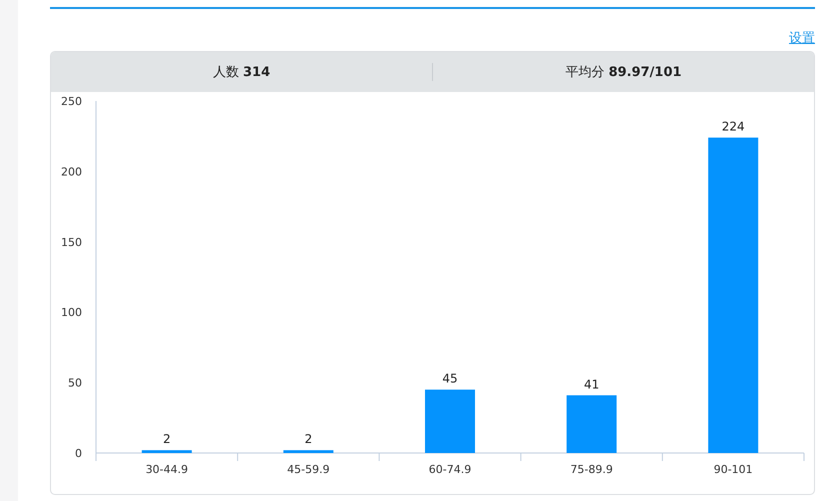 The width and height of the screenshot is (837, 501). What do you see at coordinates (241, 72) in the screenshot?
I see `stat-text: 人数 314` at bounding box center [241, 72].